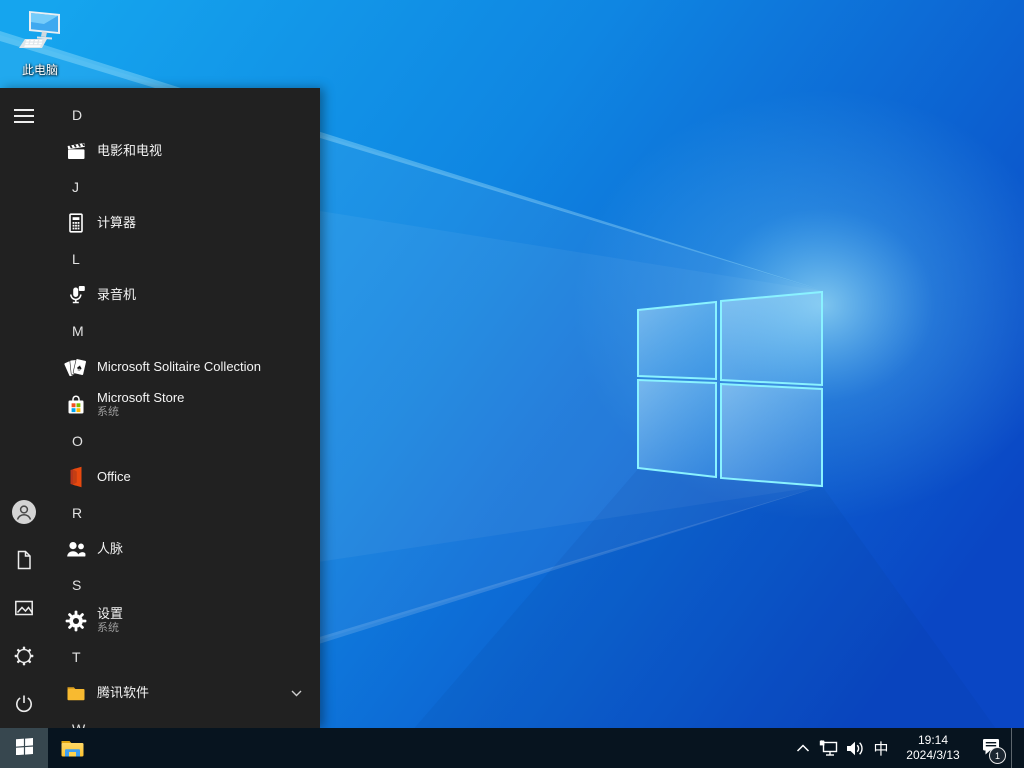 The width and height of the screenshot is (1024, 768). What do you see at coordinates (192, 621) in the screenshot?
I see `app-row-settings: 设置 系统` at bounding box center [192, 621].